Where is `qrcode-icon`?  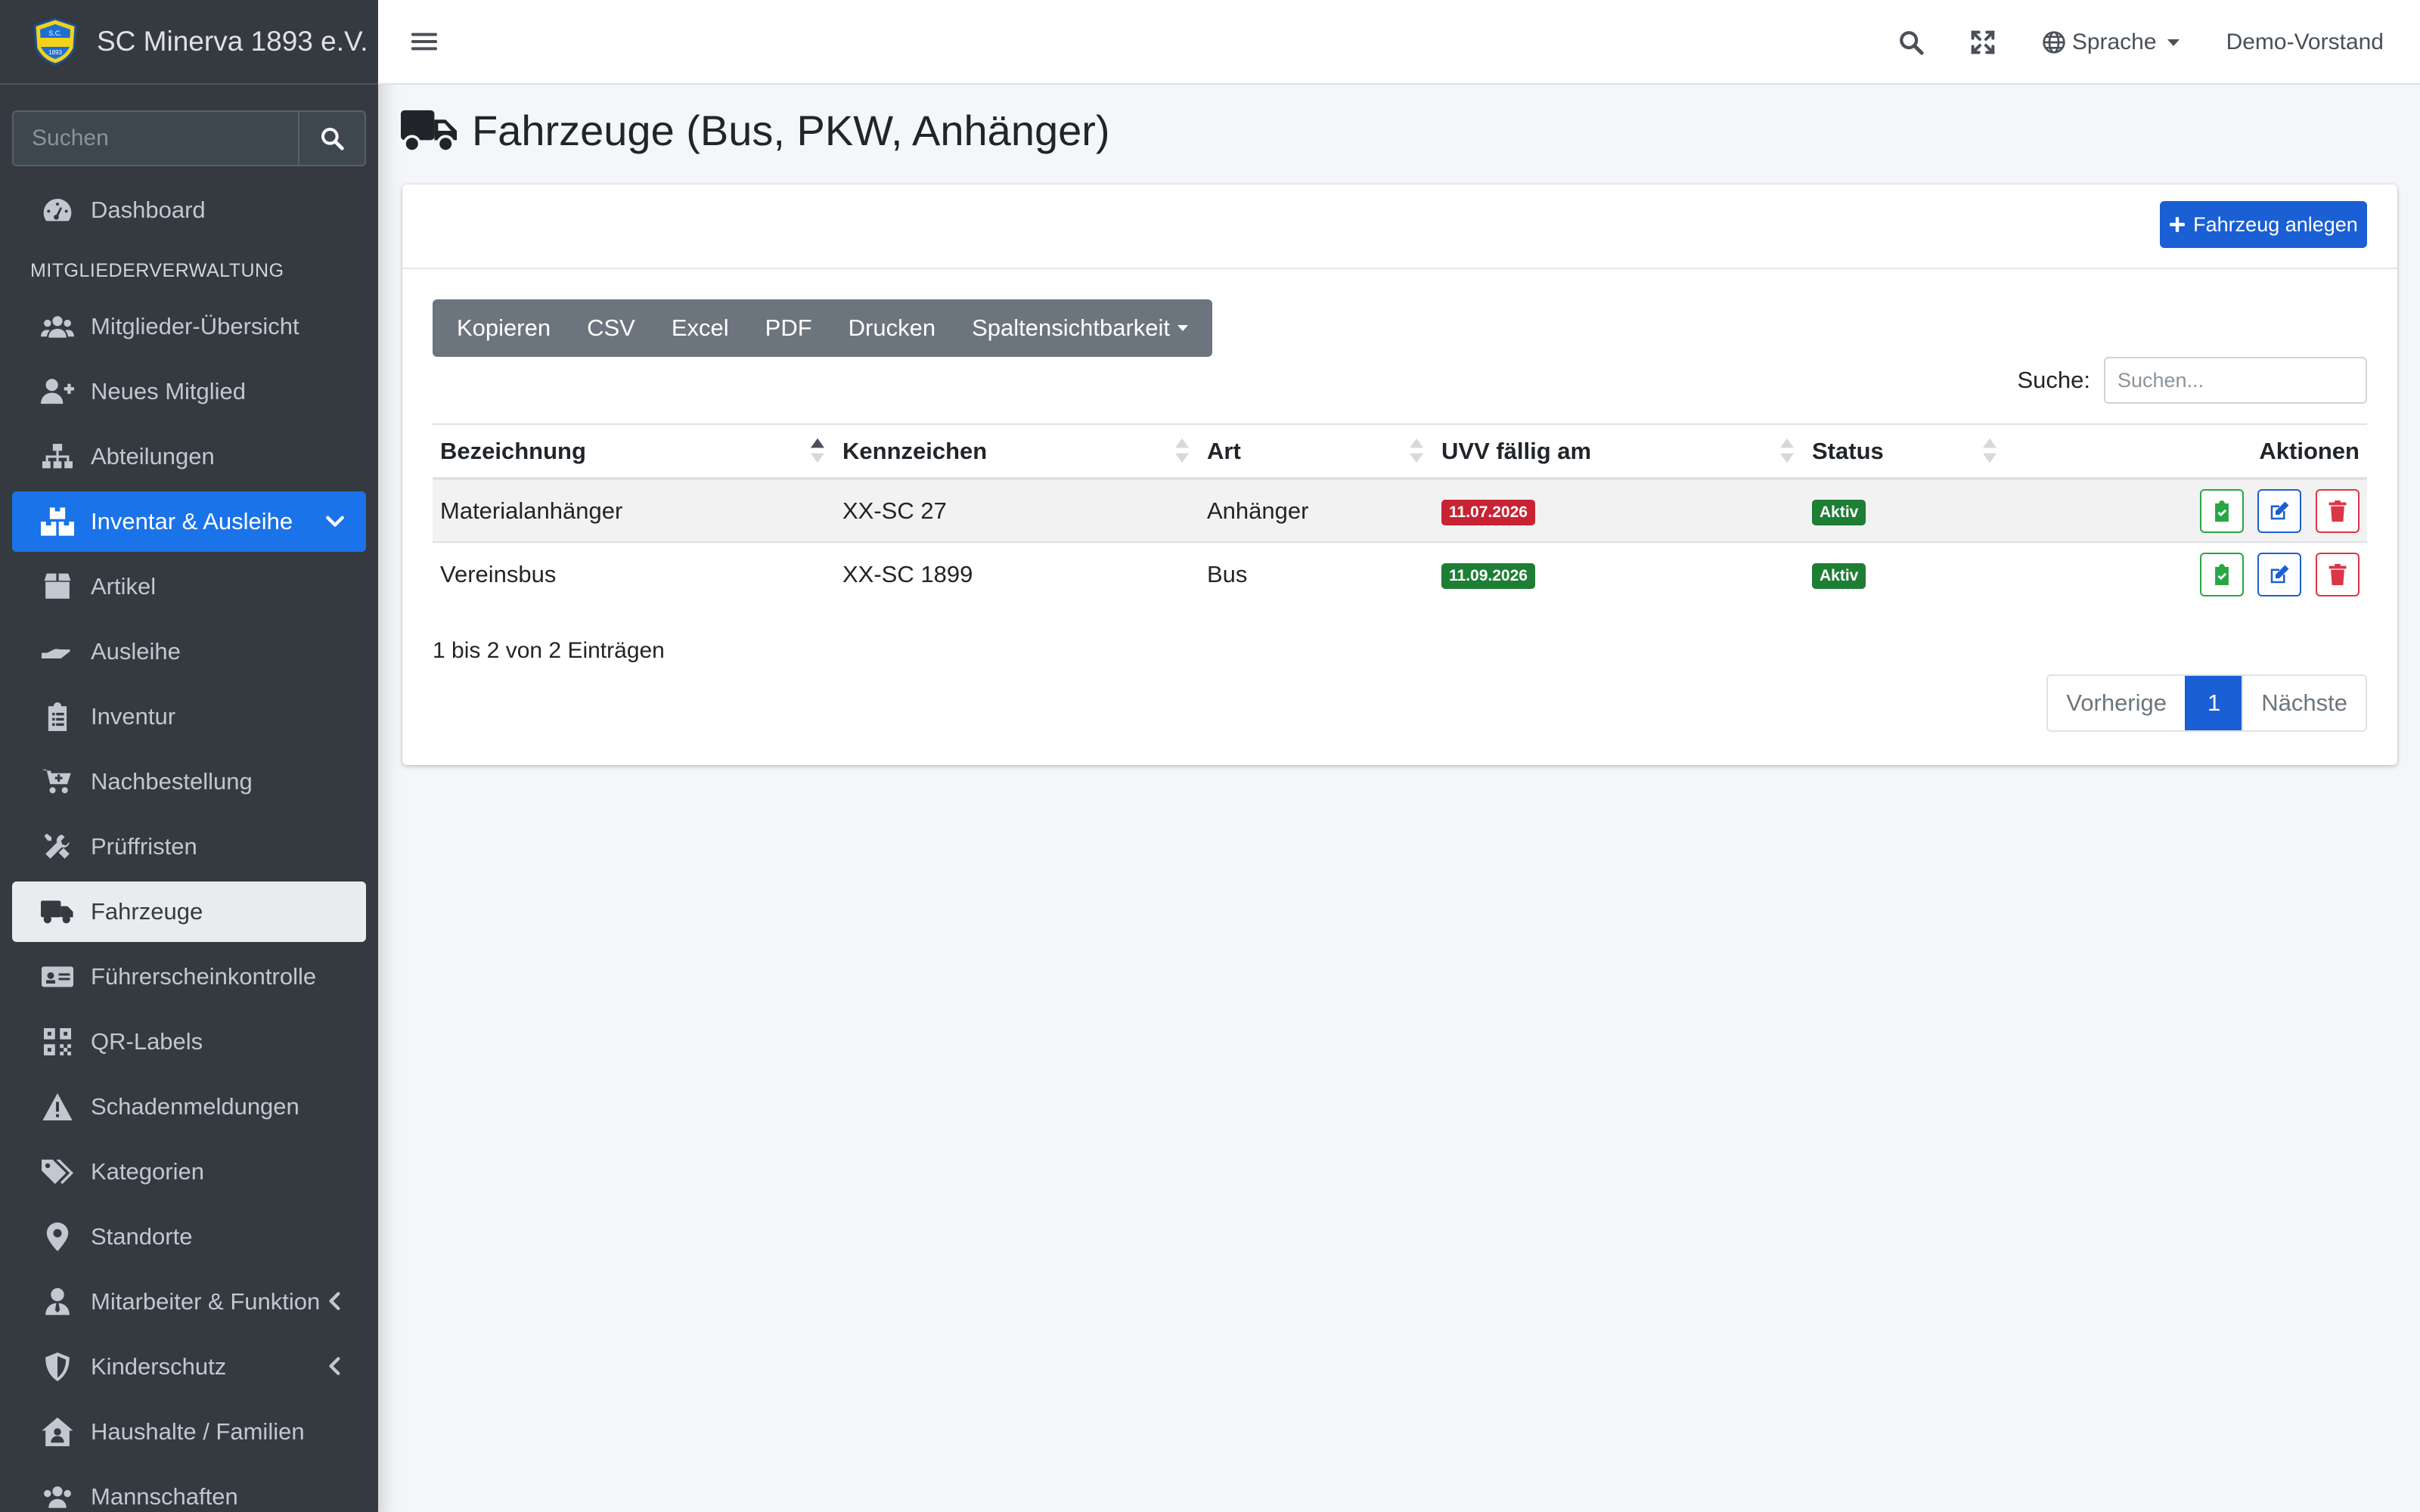
qrcode-icon is located at coordinates (57, 1042).